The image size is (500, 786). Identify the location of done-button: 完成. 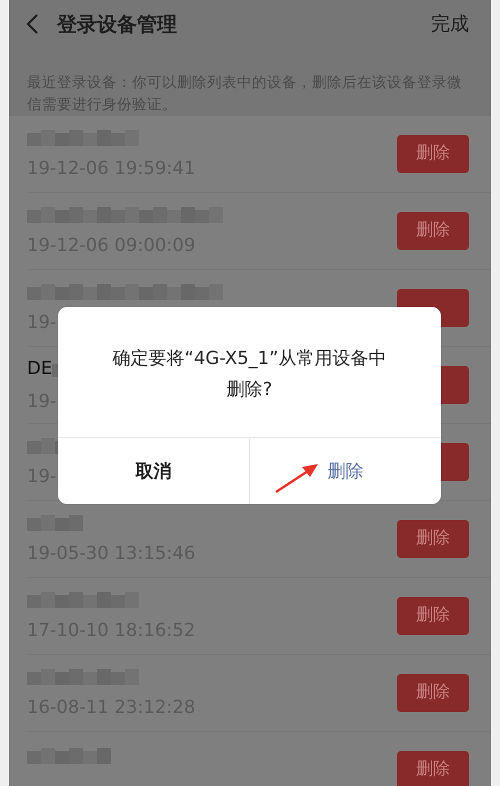
(450, 24).